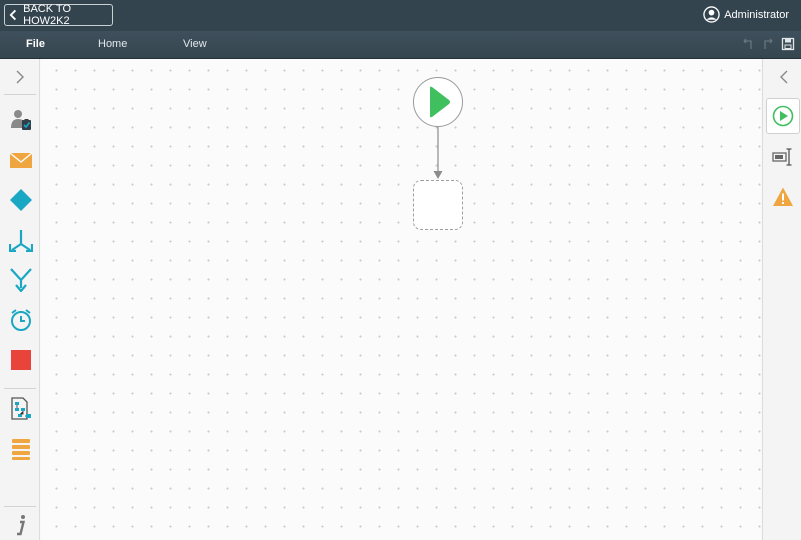 This screenshot has height=540, width=801. I want to click on tab-view: View, so click(195, 44).